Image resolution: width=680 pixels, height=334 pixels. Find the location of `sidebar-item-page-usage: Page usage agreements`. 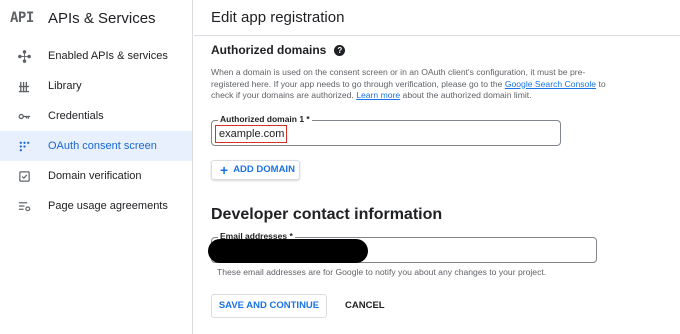

sidebar-item-page-usage: Page usage agreements is located at coordinates (96, 206).